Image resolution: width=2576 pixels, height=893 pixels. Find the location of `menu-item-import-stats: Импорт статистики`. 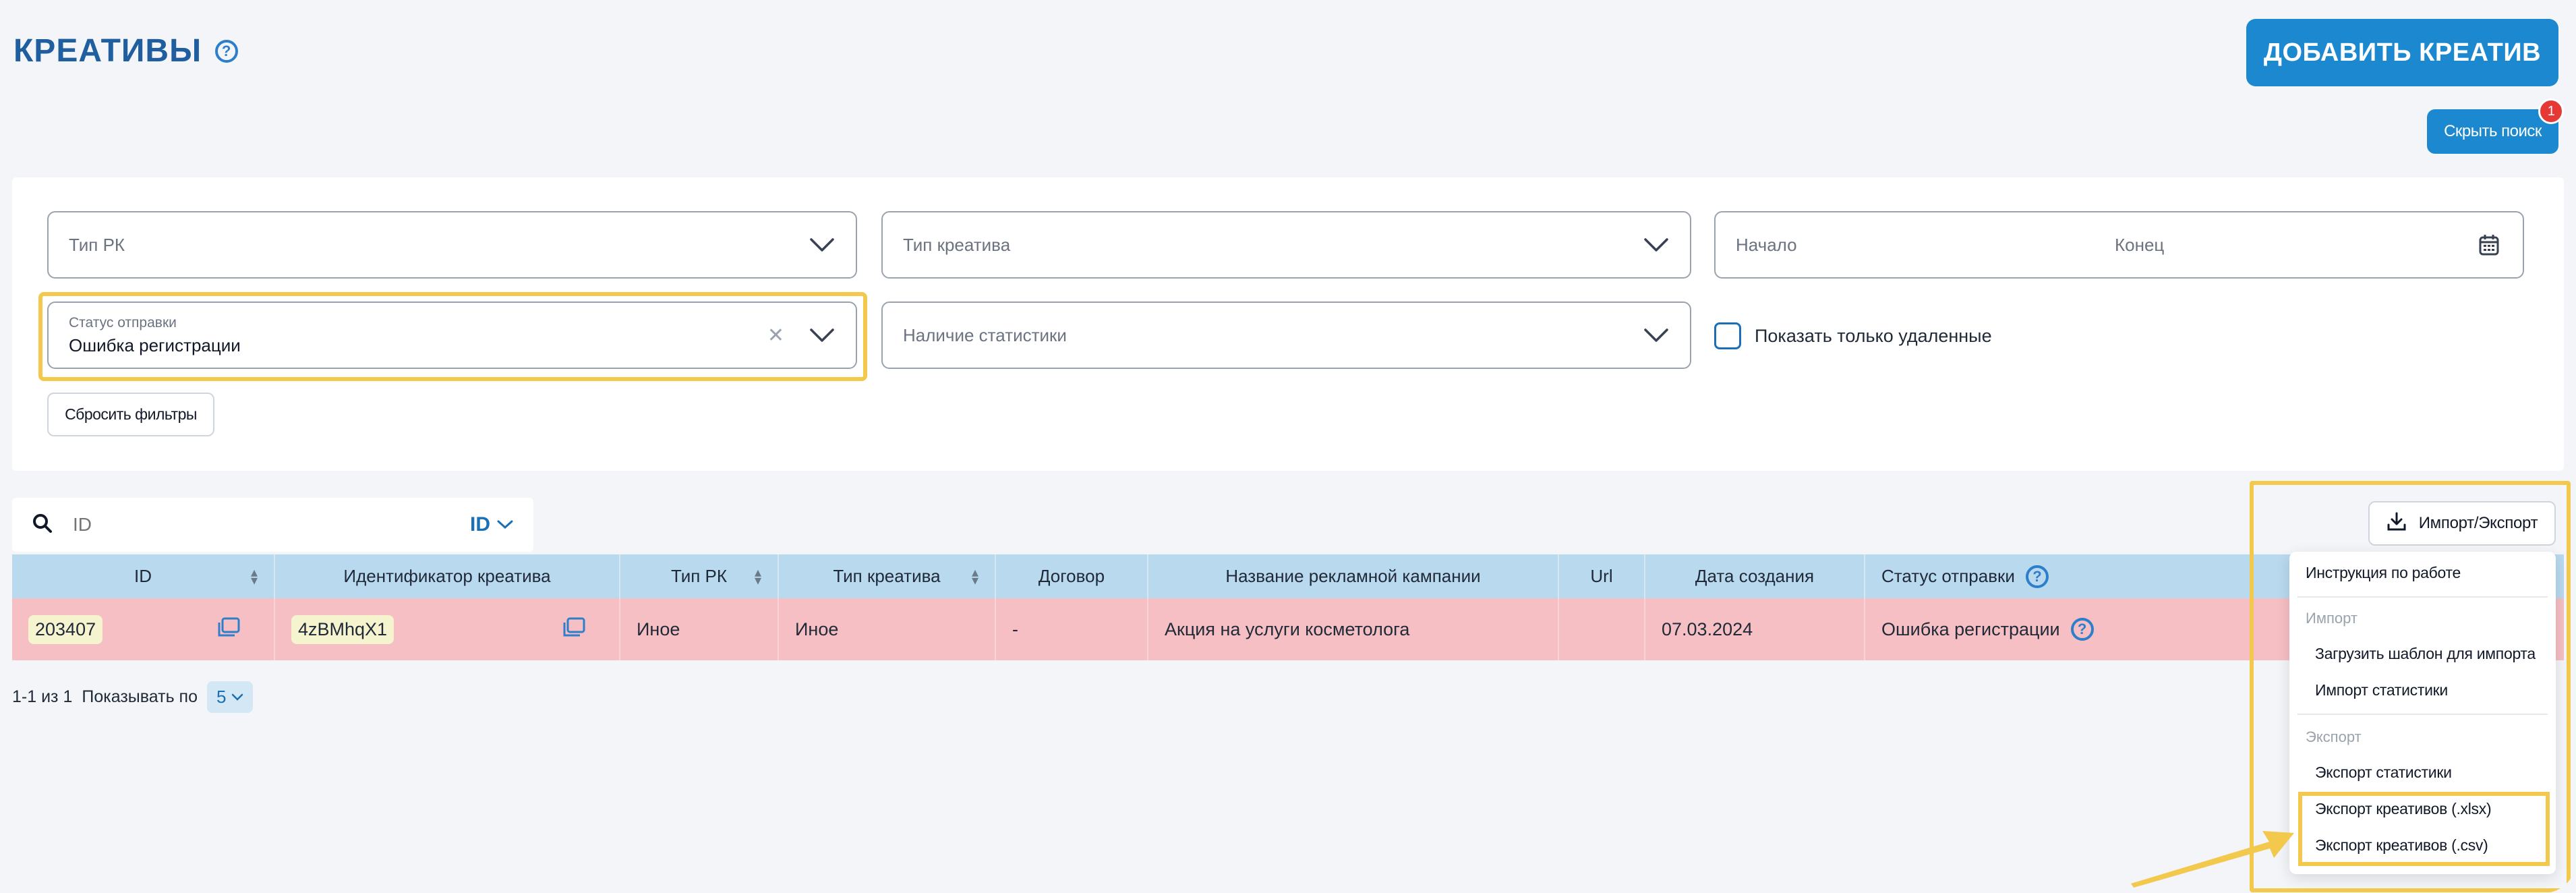

menu-item-import-stats: Импорт статистики is located at coordinates (2382, 690).